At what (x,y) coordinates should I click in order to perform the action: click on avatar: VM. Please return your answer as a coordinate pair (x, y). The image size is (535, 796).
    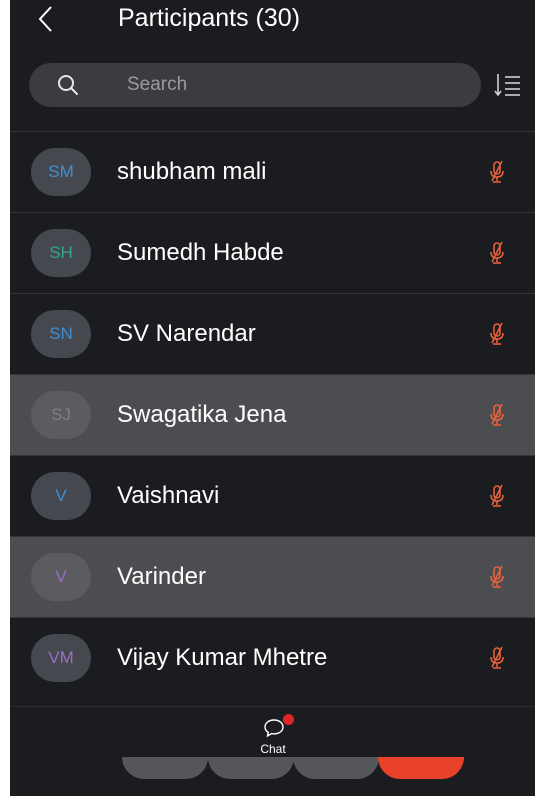
    Looking at the image, I should click on (61, 658).